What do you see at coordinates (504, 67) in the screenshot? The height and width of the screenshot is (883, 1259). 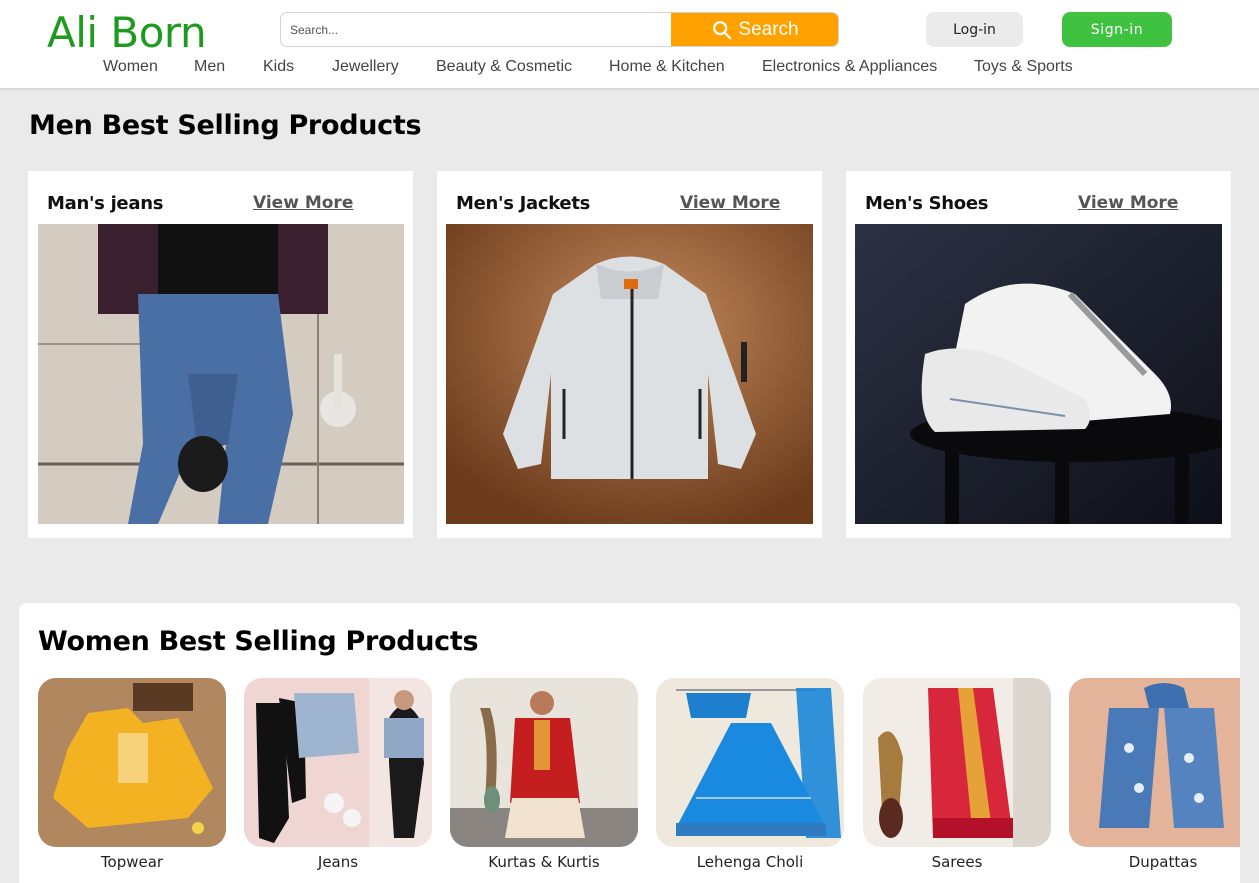 I see `nav-item-beauty-cosmetic: Beauty & Cosmetic` at bounding box center [504, 67].